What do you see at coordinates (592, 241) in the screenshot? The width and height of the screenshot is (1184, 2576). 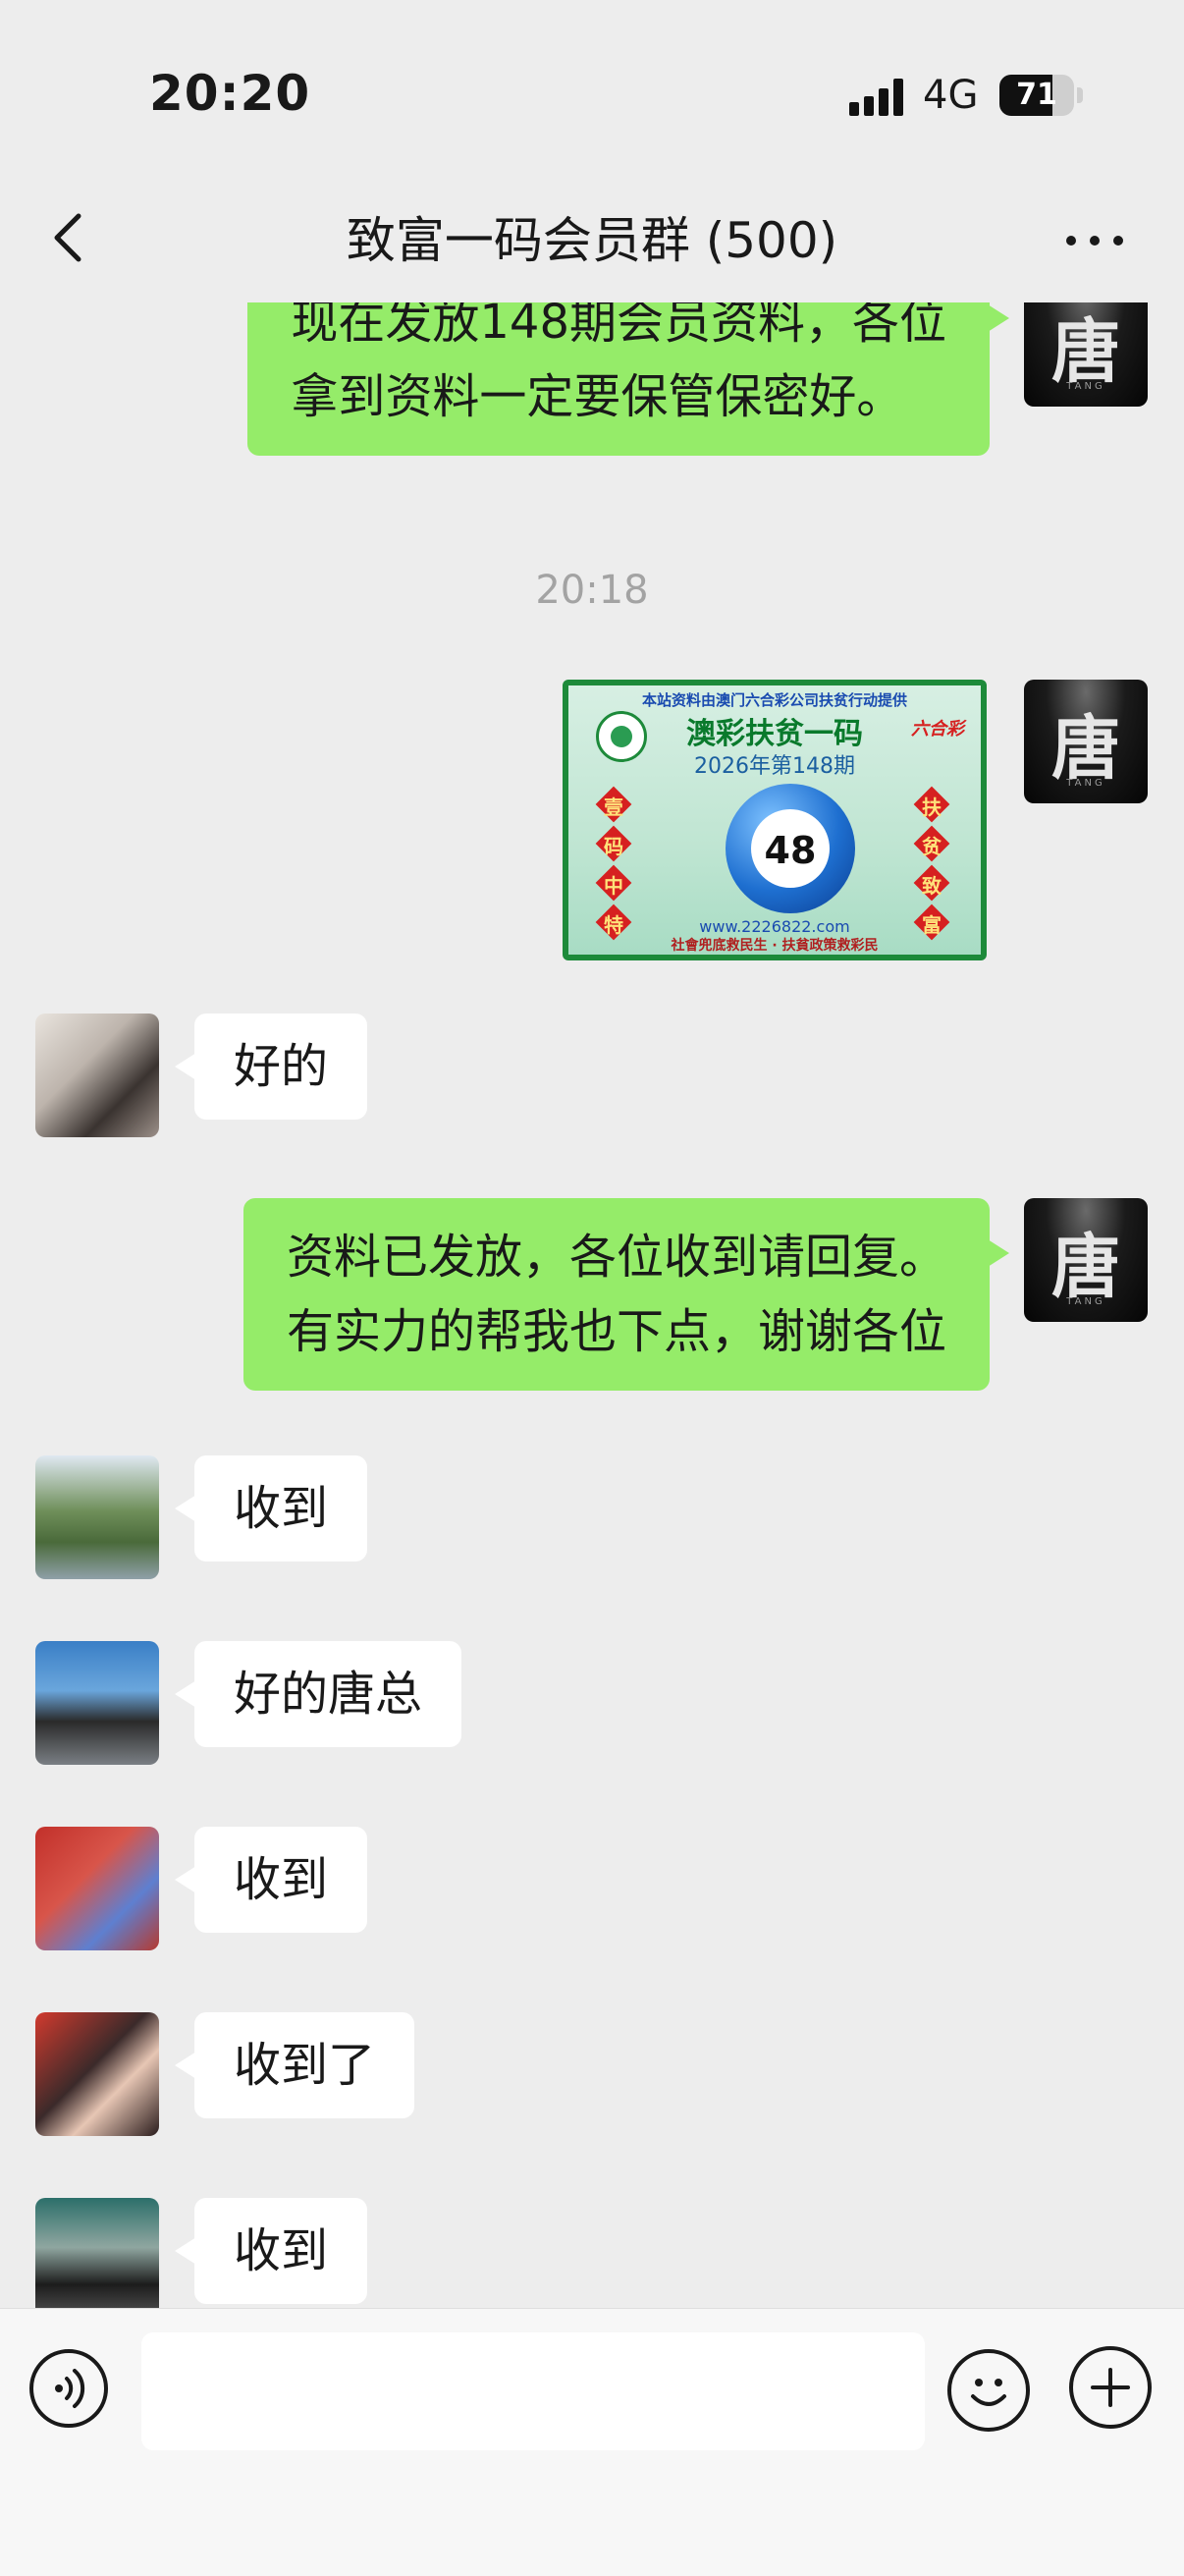 I see `chat-title: 致富一码会员群 (500)` at bounding box center [592, 241].